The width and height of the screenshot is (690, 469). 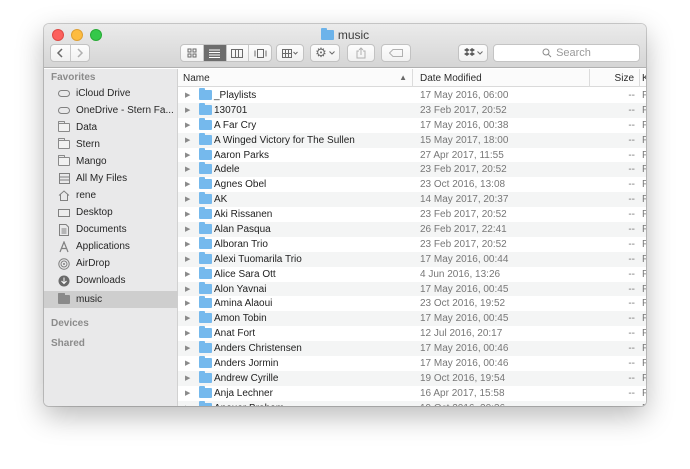 I want to click on column-header: Name ▲ Date Modified Size Ki, so click(x=412, y=78).